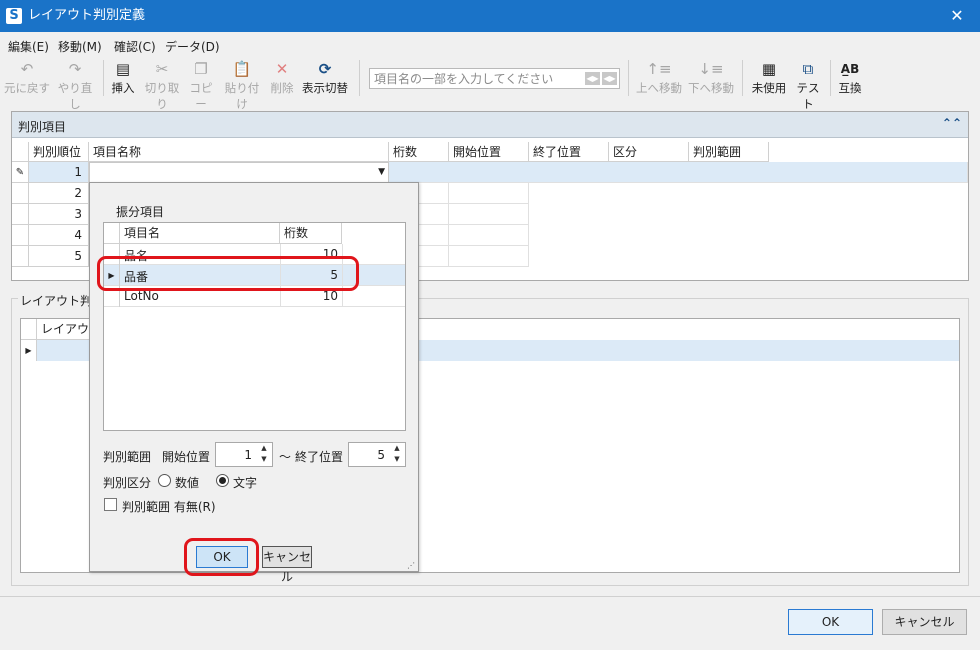  I want to click on end-value: 5, so click(381, 455).